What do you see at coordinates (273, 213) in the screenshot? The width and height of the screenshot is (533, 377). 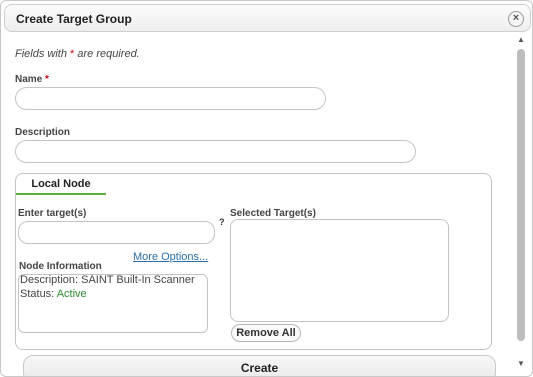 I see `selected-targets-label: Selected Target(s)` at bounding box center [273, 213].